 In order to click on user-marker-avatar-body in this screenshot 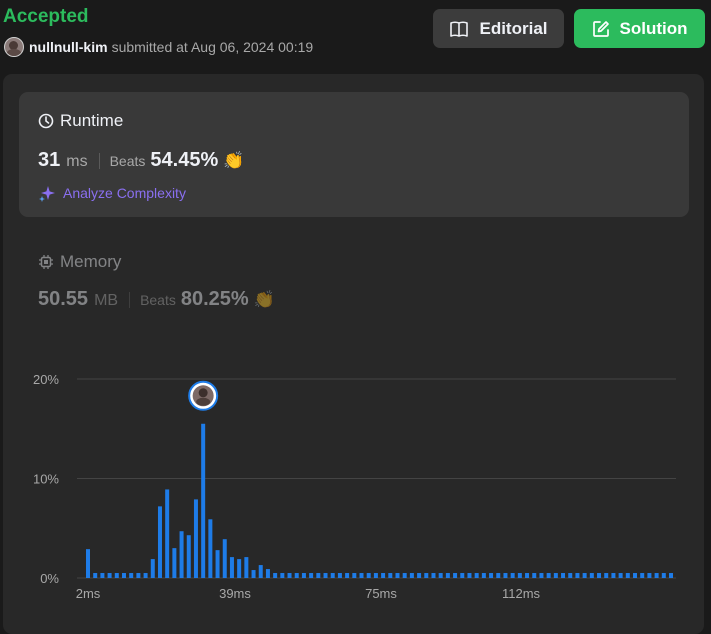, I will do `click(203, 401)`.